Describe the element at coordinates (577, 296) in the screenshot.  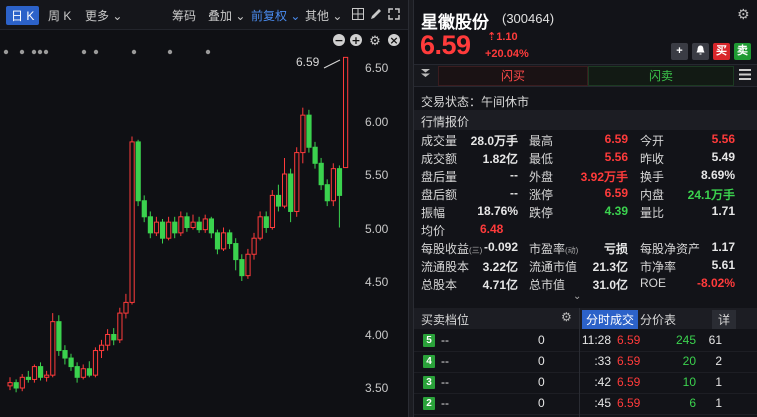
I see `expand-chevron-icon: ⌄` at that location.